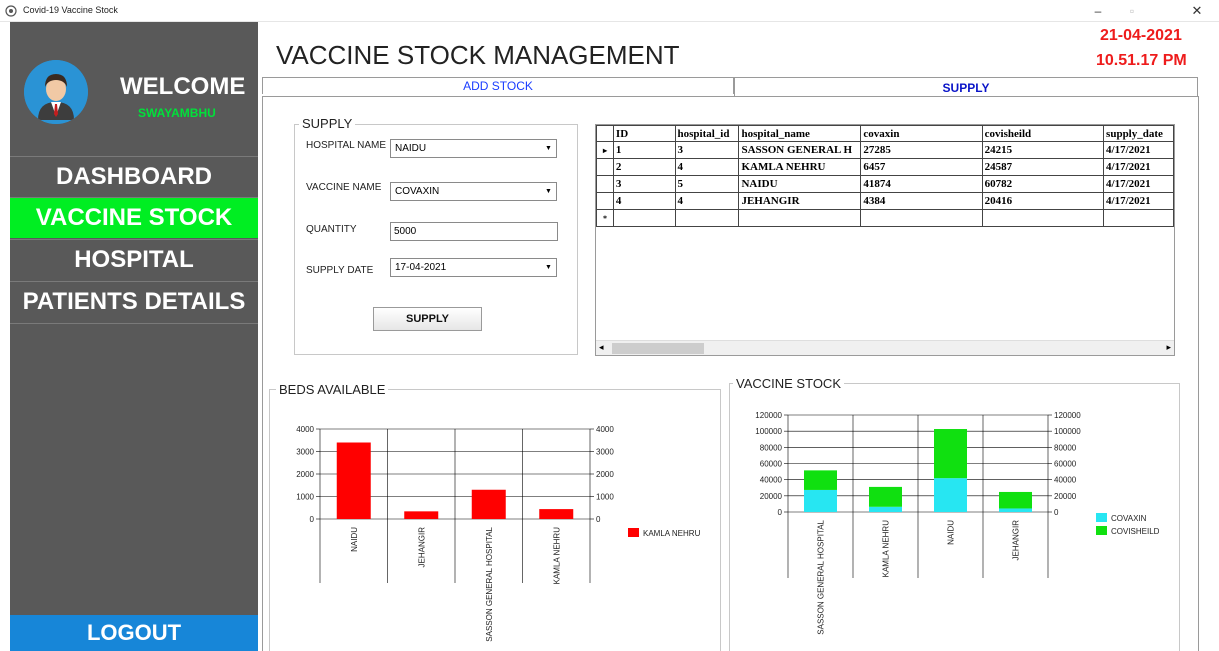 The width and height of the screenshot is (1219, 651). Describe the element at coordinates (609, 11) in the screenshot. I see `window-titlebar: Covid-19 Vaccine Stock – ▫ ✕` at that location.